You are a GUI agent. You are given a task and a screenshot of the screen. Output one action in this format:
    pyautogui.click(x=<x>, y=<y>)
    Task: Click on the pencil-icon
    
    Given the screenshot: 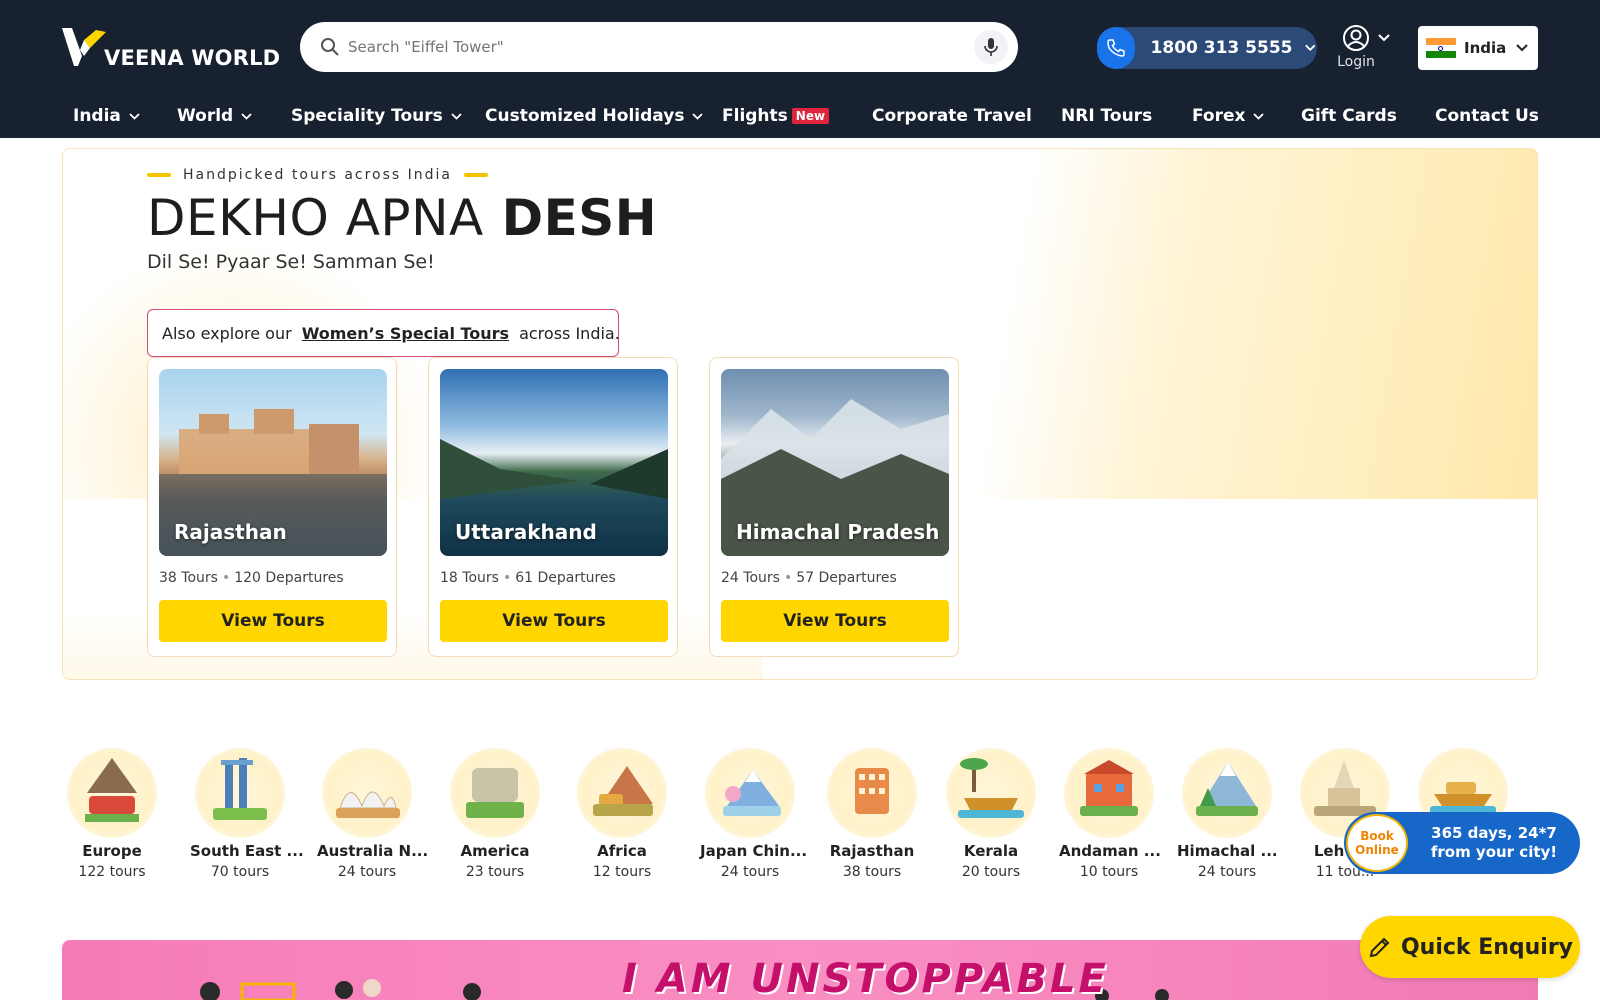 What is the action you would take?
    pyautogui.click(x=1379, y=947)
    